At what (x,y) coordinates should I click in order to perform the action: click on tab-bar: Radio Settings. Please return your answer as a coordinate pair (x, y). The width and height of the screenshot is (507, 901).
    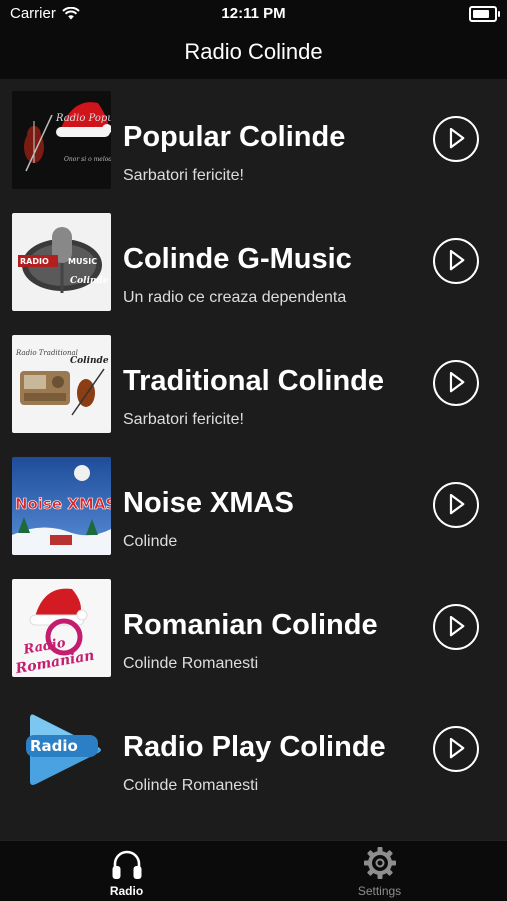
    Looking at the image, I should click on (253, 870).